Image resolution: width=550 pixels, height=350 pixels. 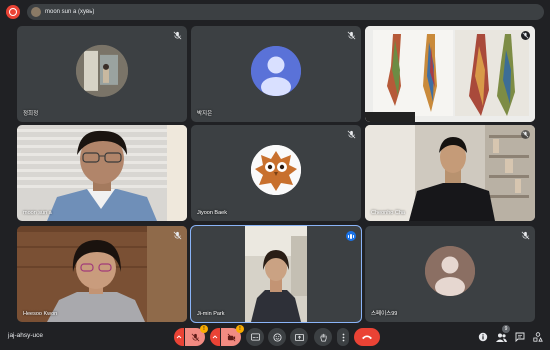 I want to click on more-vert-icon, so click(x=343, y=337).